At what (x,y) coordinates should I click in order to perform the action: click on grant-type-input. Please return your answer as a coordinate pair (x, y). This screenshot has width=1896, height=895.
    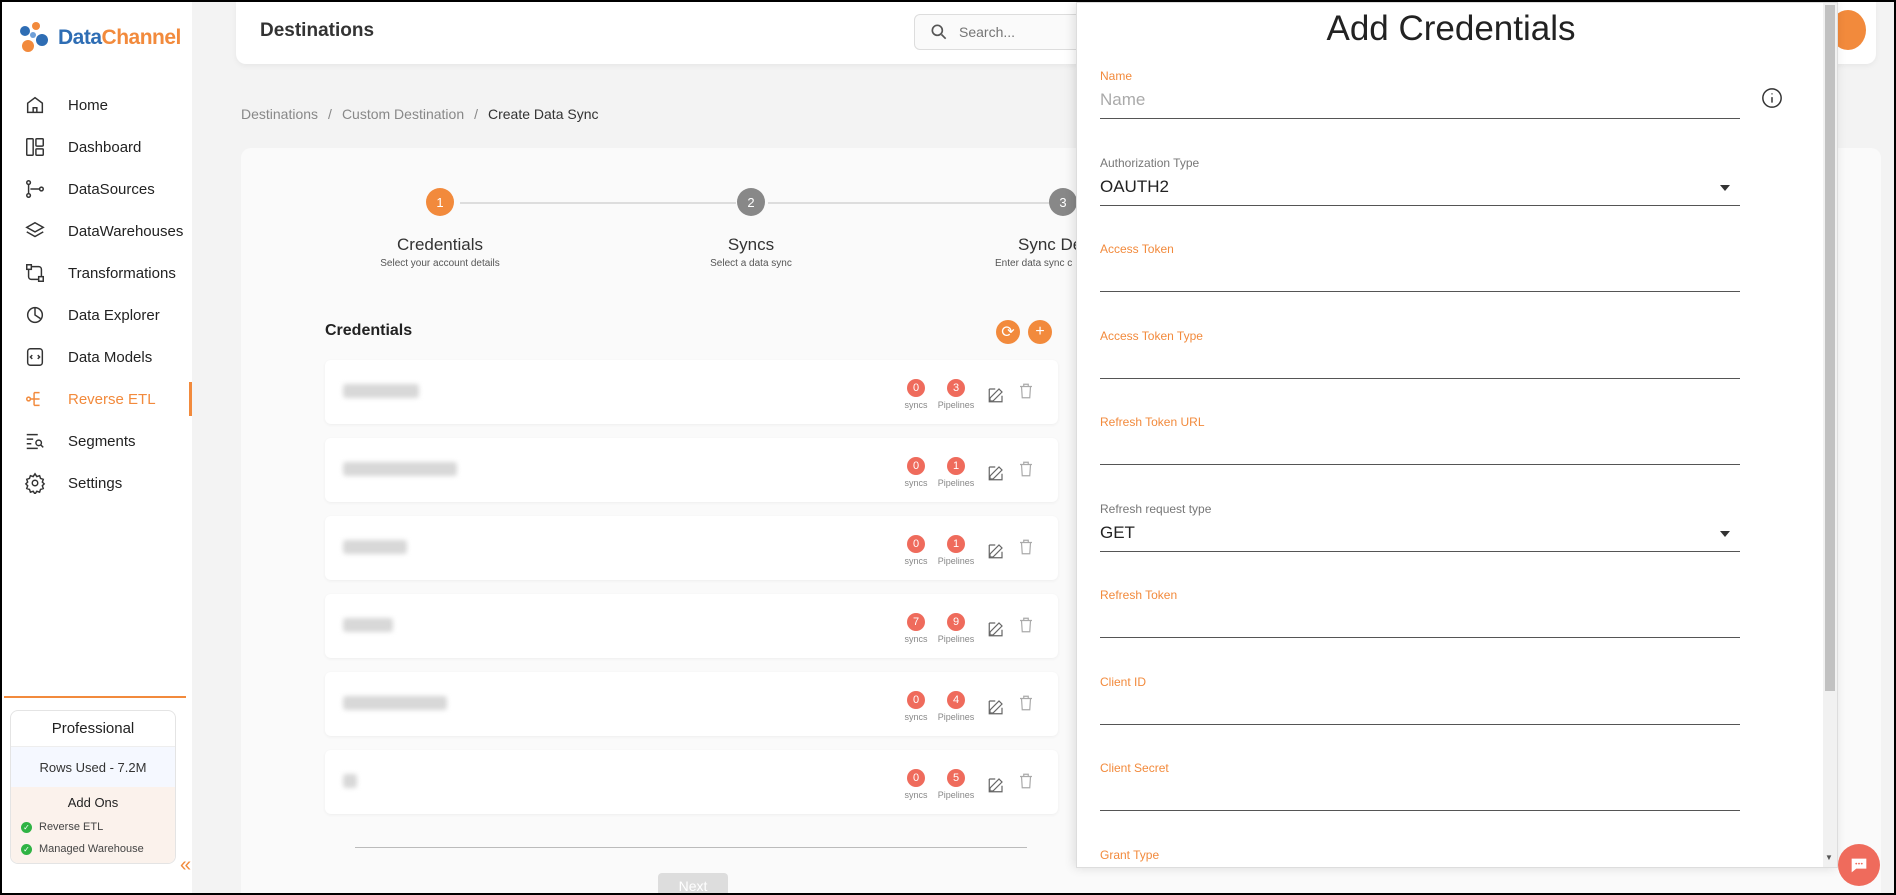
    Looking at the image, I should click on (1420, 865).